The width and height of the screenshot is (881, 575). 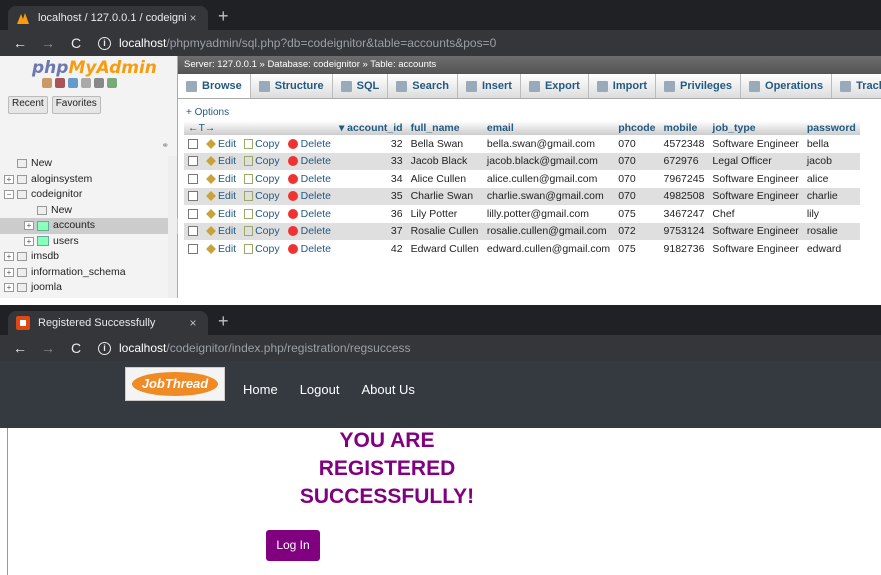 I want to click on tree-item-users: + users, so click(x=89, y=242).